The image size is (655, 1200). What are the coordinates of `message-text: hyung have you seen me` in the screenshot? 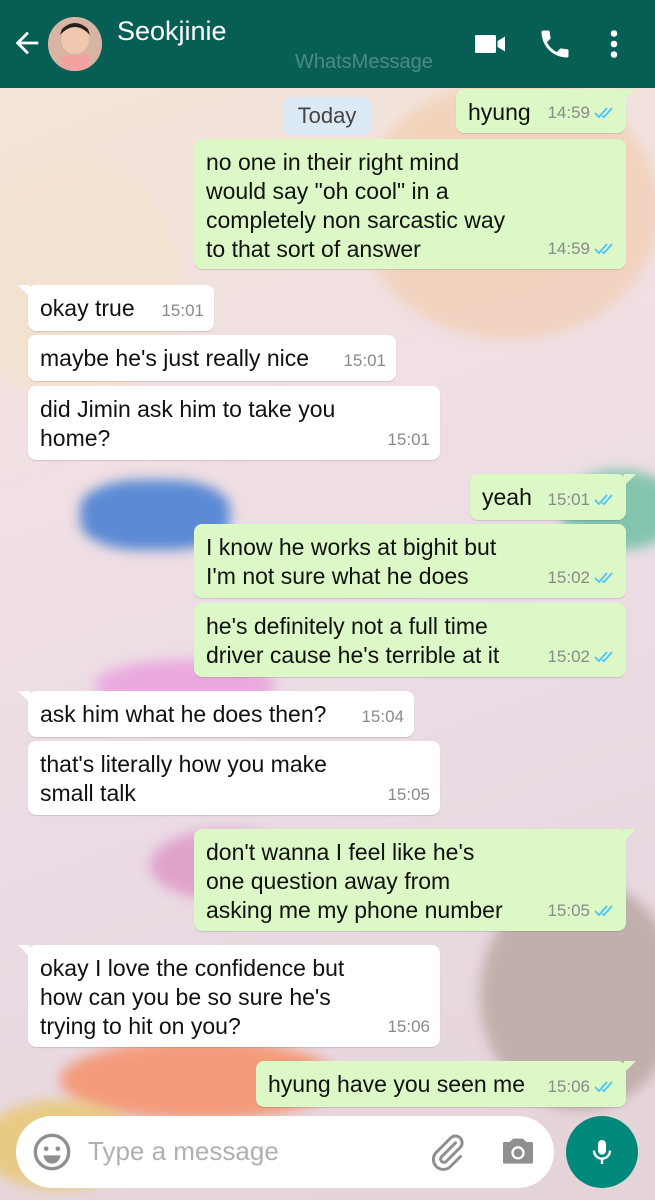 It's located at (397, 1084).